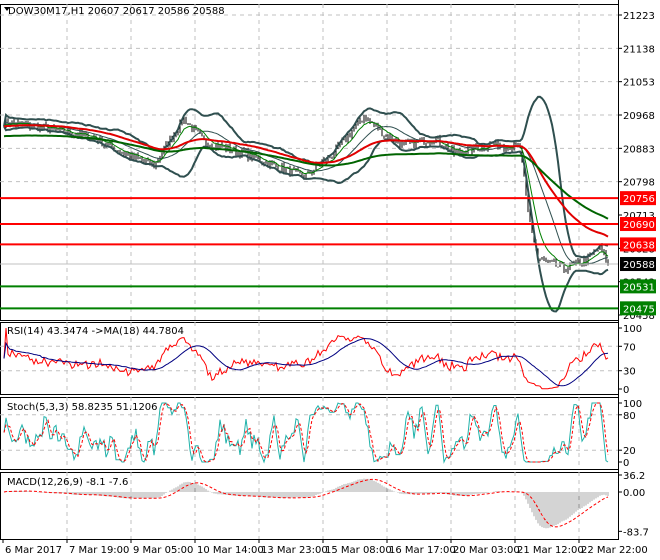  What do you see at coordinates (95, 331) in the screenshot?
I see `rsi-label: RSI(14) 43.3474 ->MA(18) 44.7804` at bounding box center [95, 331].